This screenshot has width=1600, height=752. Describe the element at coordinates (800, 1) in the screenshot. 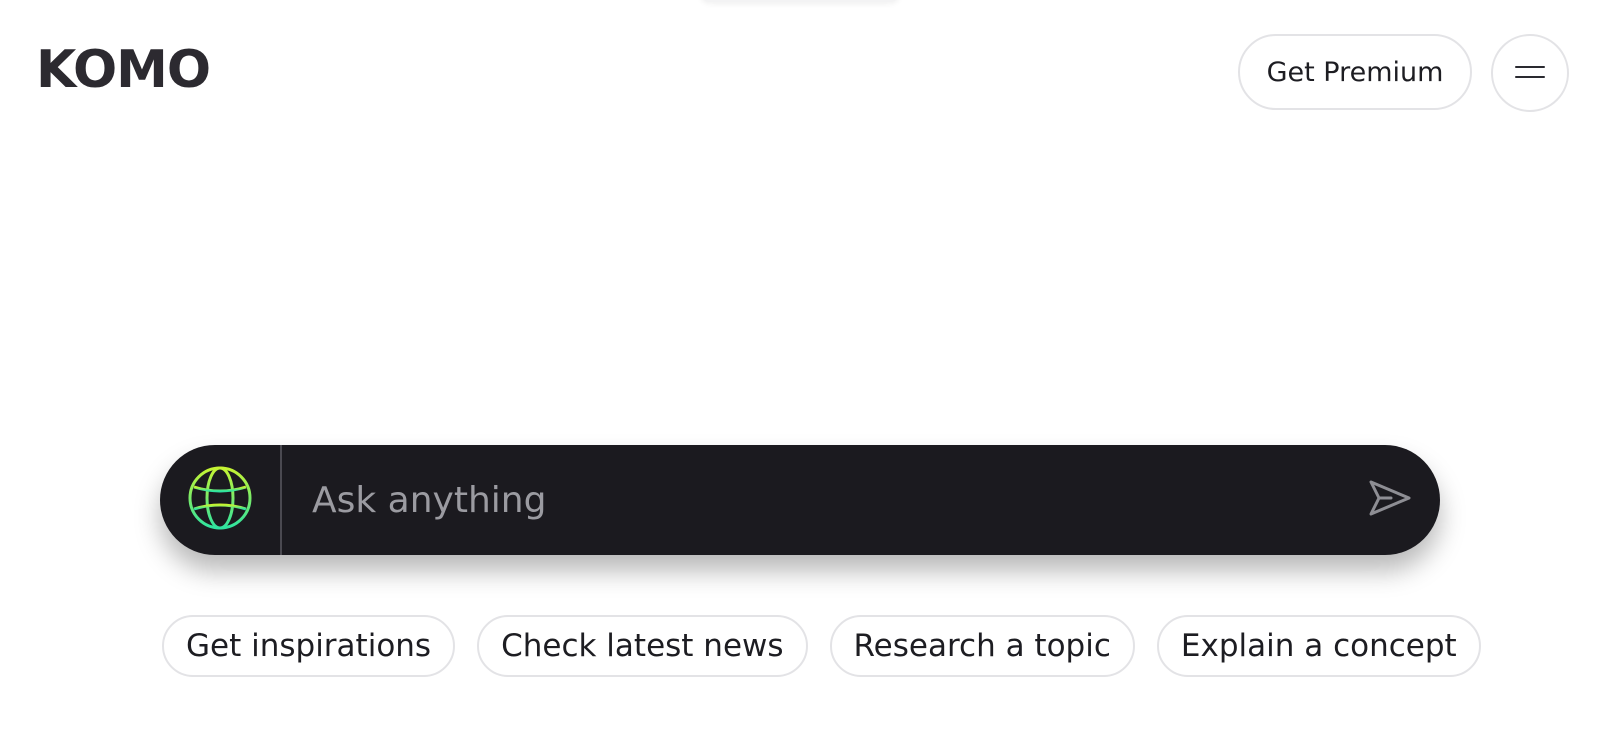

I see `top-pull-tab` at that location.